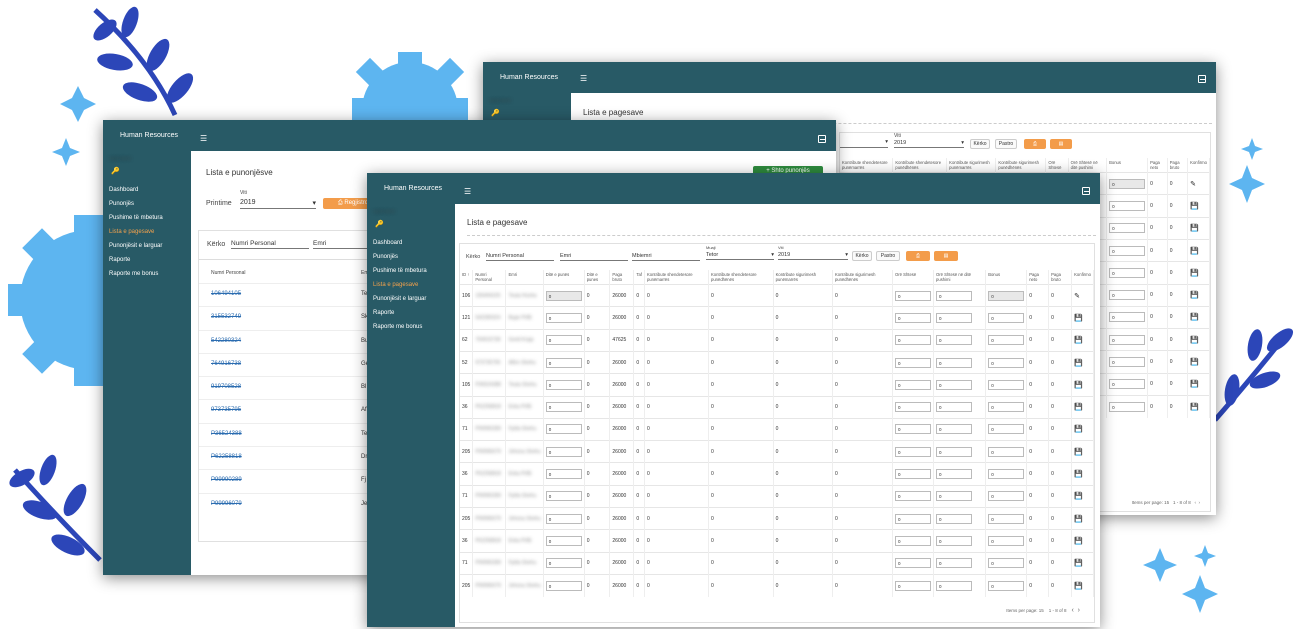  Describe the element at coordinates (920, 165) in the screenshot. I see `column-header: Kontribute shendetesore punëdhënës` at that location.